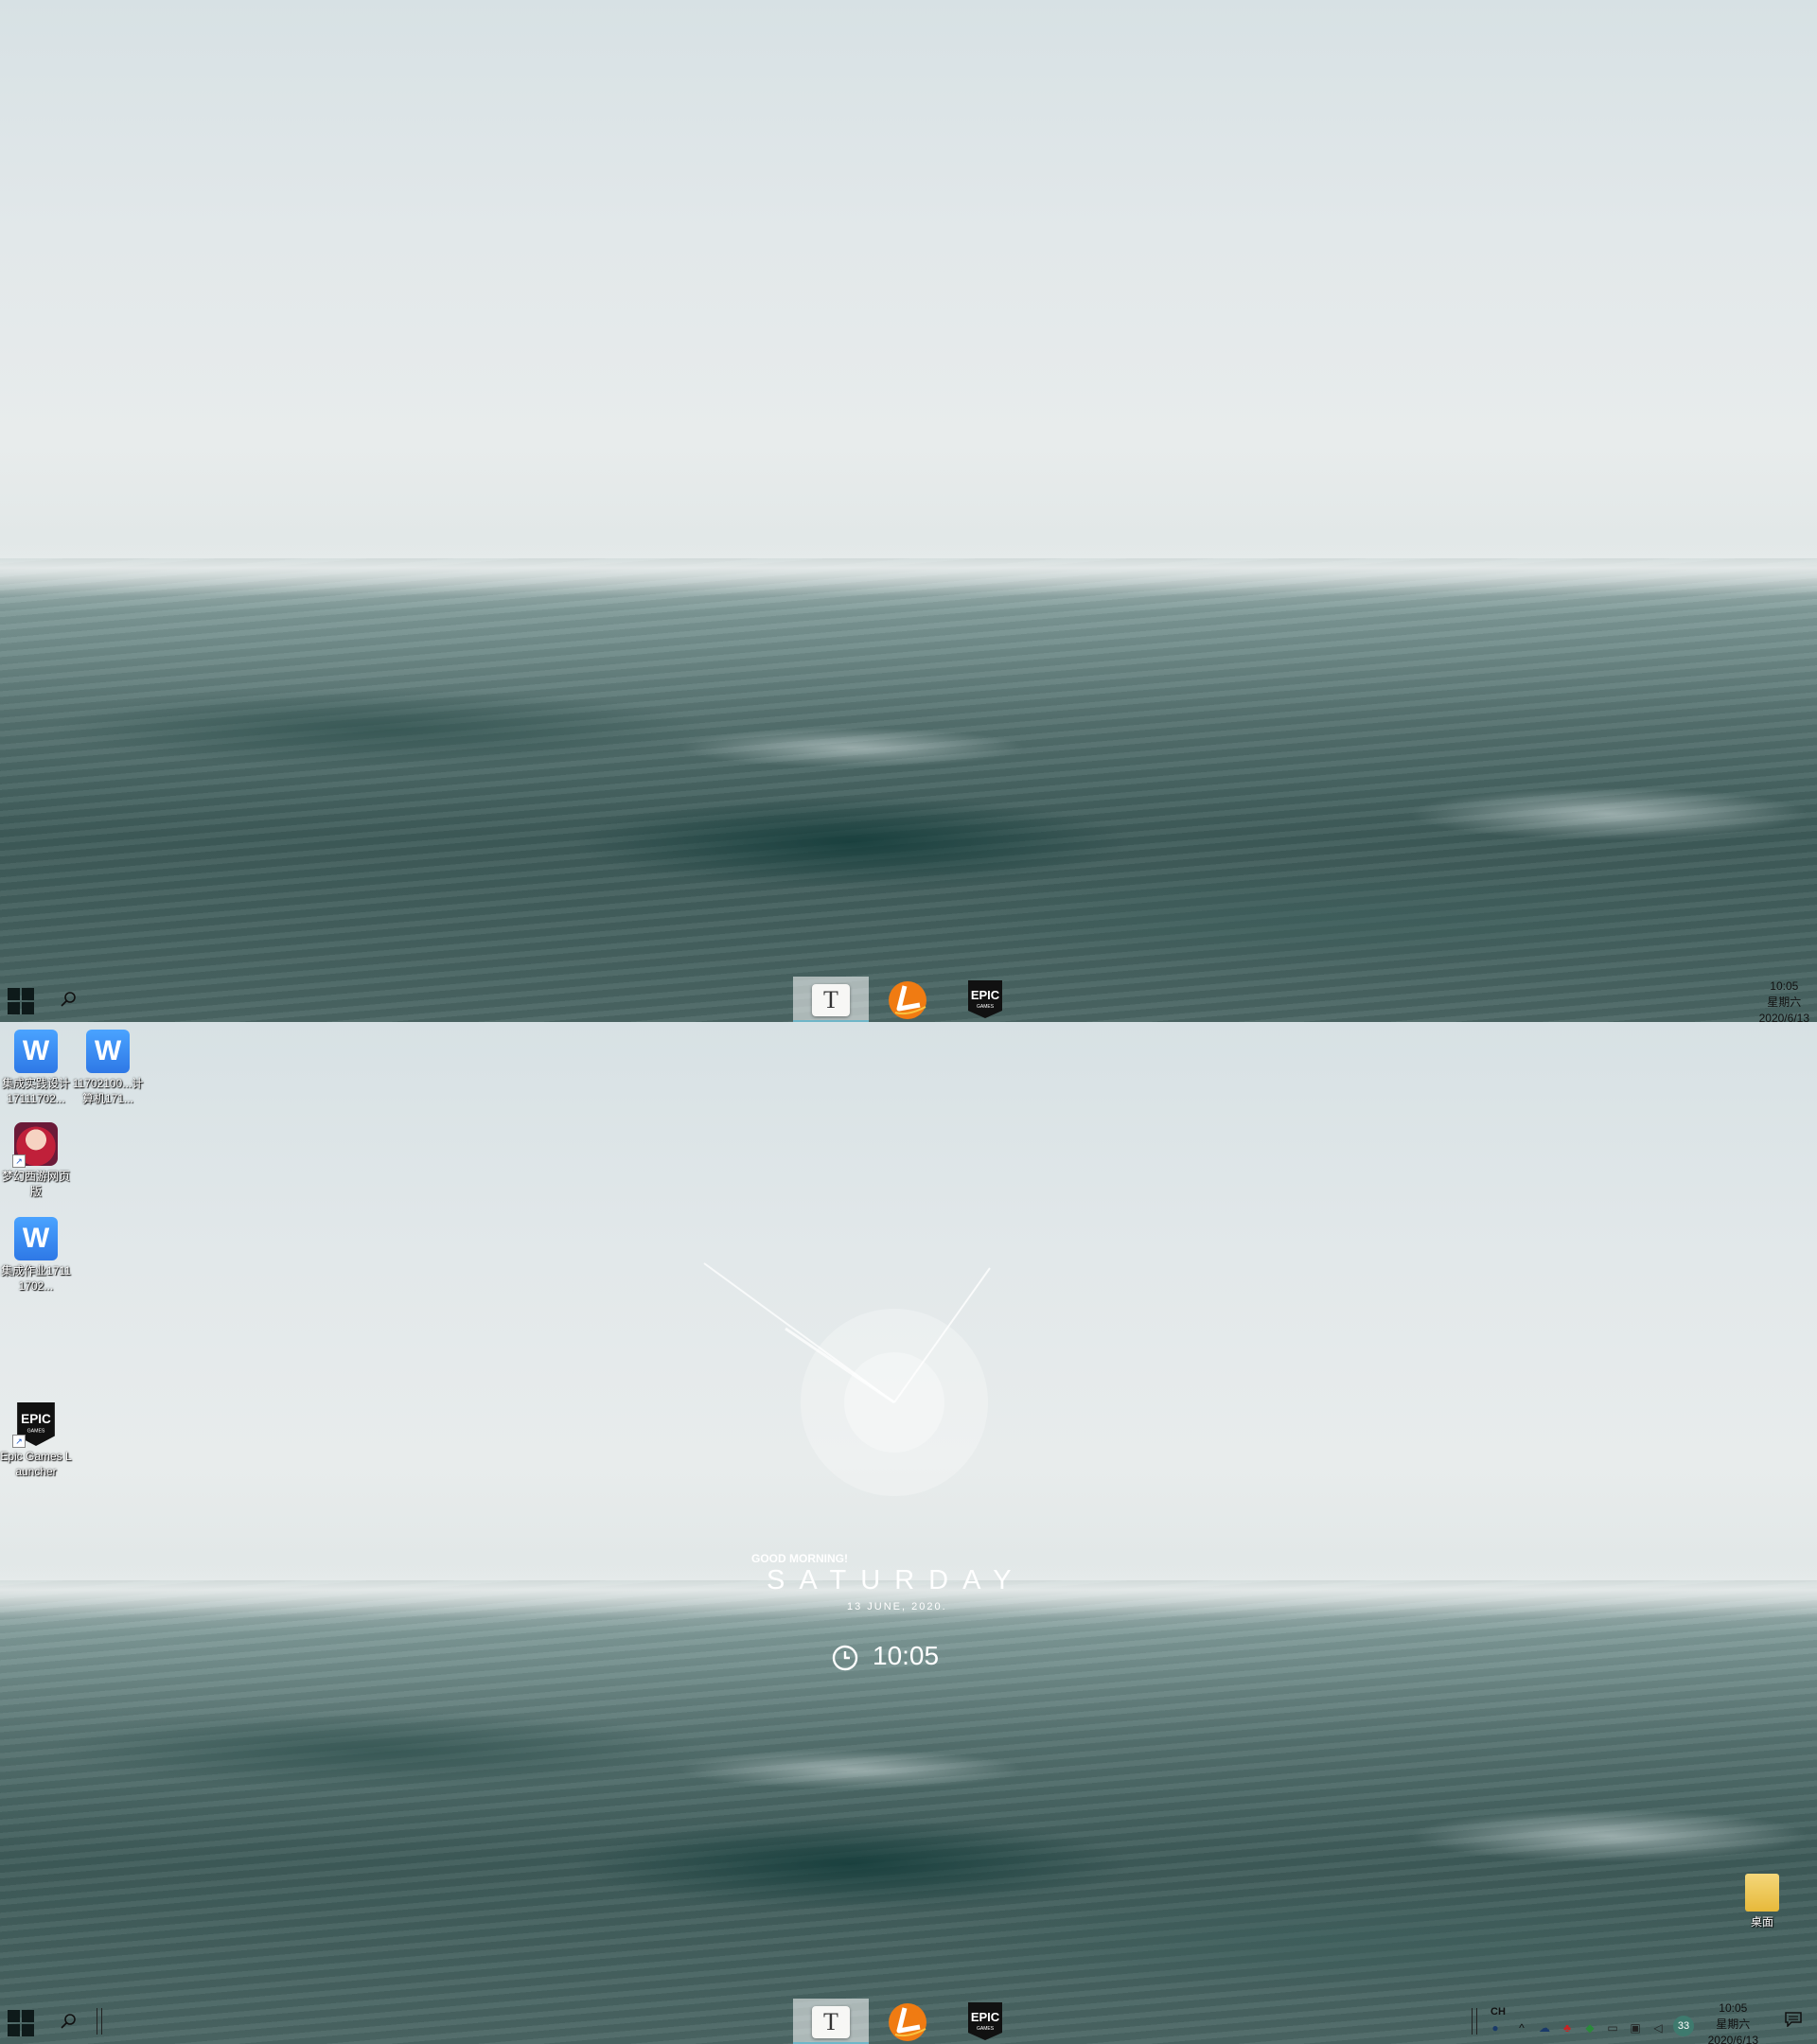 Image resolution: width=1817 pixels, height=2044 pixels. What do you see at coordinates (1522, 2028) in the screenshot?
I see `chevron-up-icon: ^` at bounding box center [1522, 2028].